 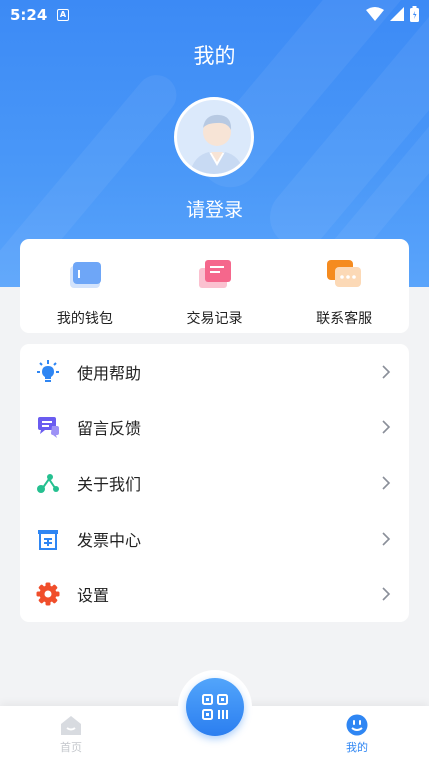 I want to click on menu-item-label: 设置, so click(x=93, y=596).